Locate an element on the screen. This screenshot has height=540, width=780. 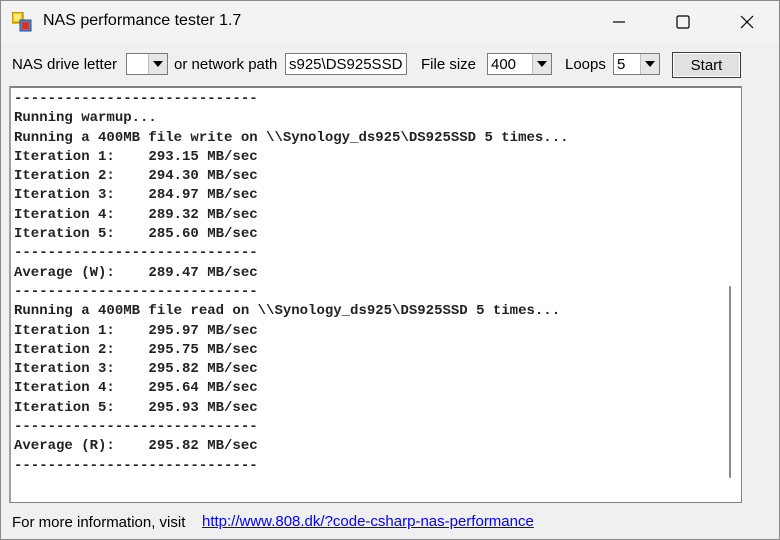
log-line: Iteration 2: 295.75 MB/sec is located at coordinates (136, 349).